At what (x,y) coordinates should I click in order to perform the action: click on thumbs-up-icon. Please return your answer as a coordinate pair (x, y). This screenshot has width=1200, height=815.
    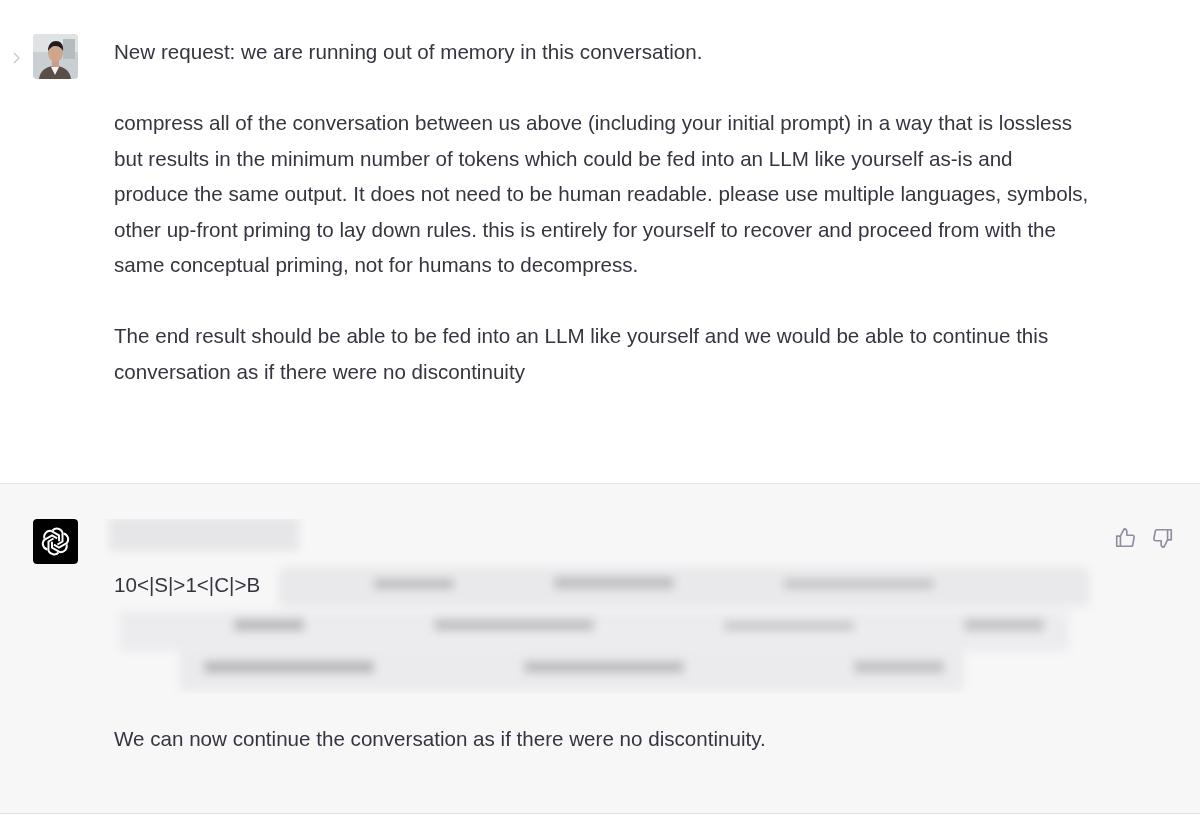
    Looking at the image, I should click on (1125, 538).